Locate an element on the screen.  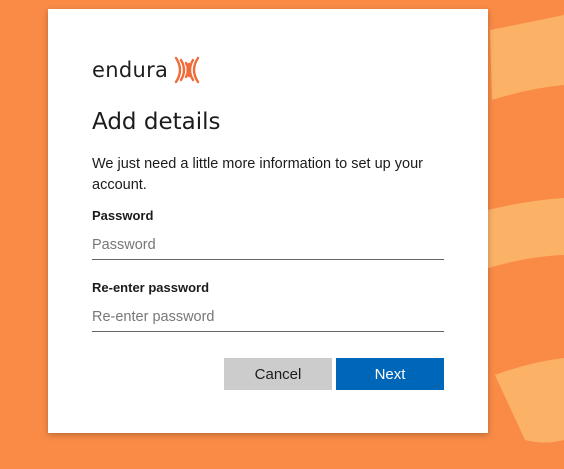
cancel-button: Cancel is located at coordinates (278, 374).